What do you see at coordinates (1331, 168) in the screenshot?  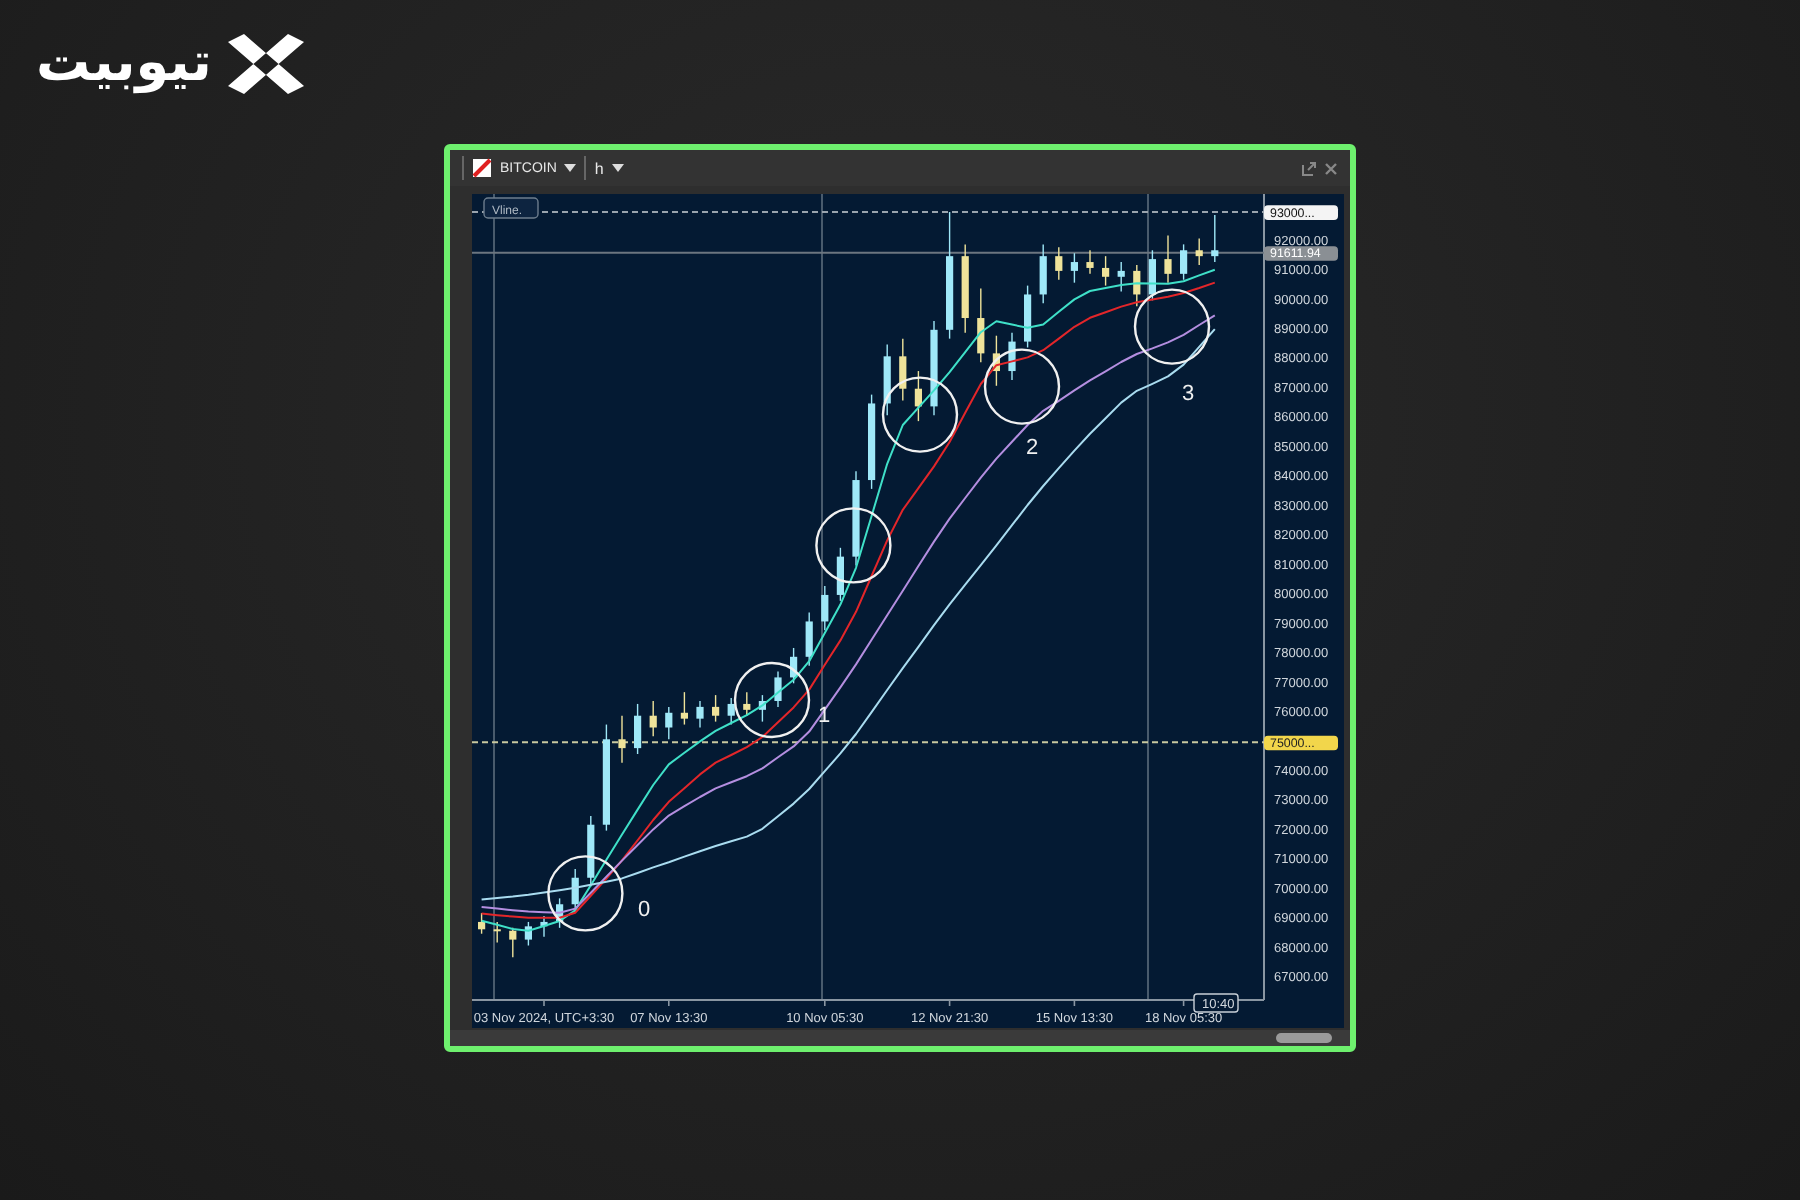 I see `close-icon` at bounding box center [1331, 168].